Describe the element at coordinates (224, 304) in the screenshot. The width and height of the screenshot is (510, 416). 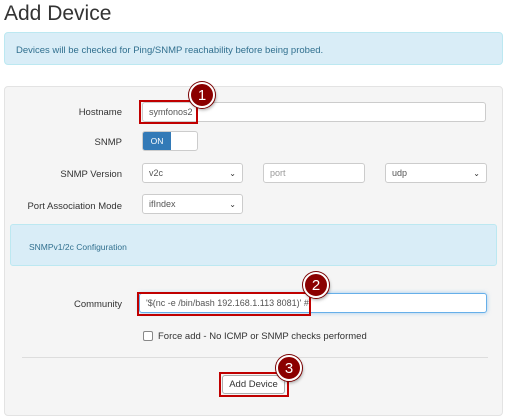
I see `highlight-community` at that location.